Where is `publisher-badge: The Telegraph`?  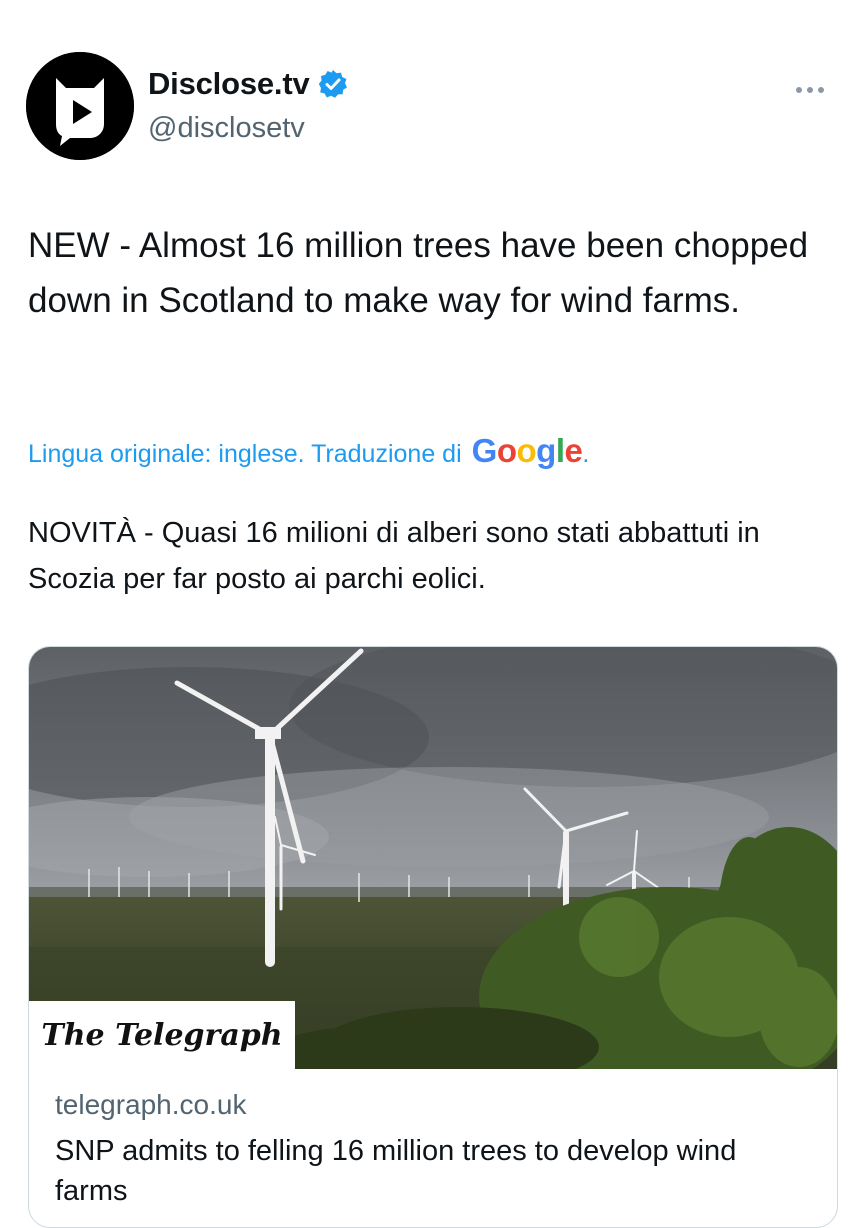 publisher-badge: The Telegraph is located at coordinates (162, 1035).